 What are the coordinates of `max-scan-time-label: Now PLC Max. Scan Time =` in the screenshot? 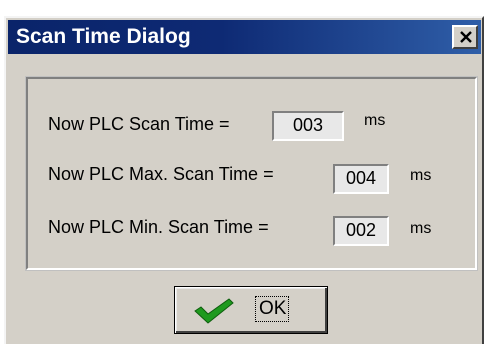 It's located at (161, 174).